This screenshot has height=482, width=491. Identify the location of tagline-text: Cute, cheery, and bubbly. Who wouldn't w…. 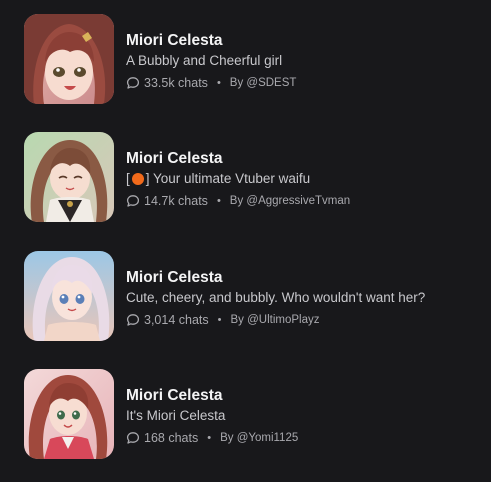
(276, 297).